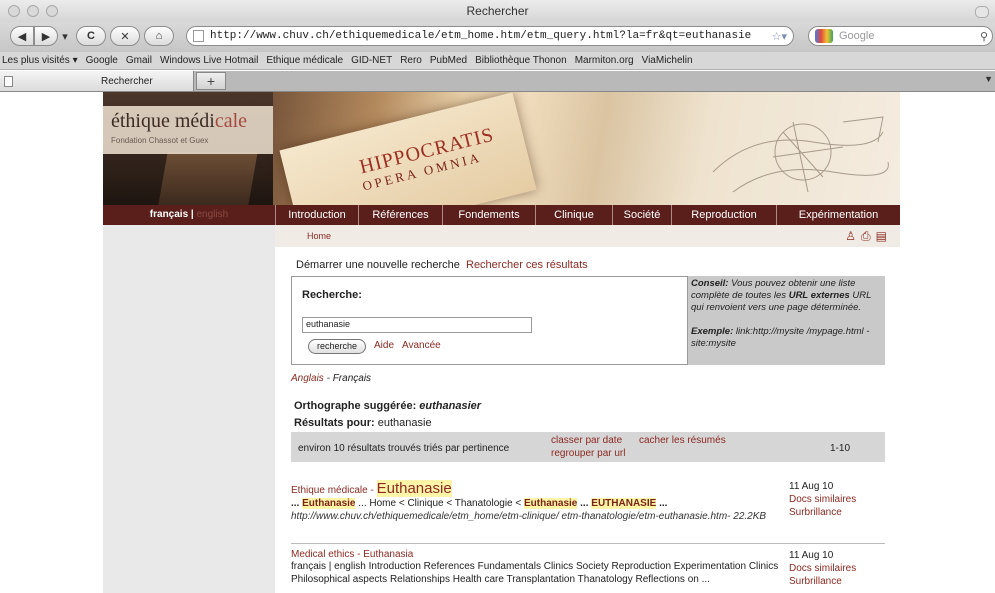 The height and width of the screenshot is (593, 995). I want to click on back-arrow-icon: ◀, so click(22, 36).